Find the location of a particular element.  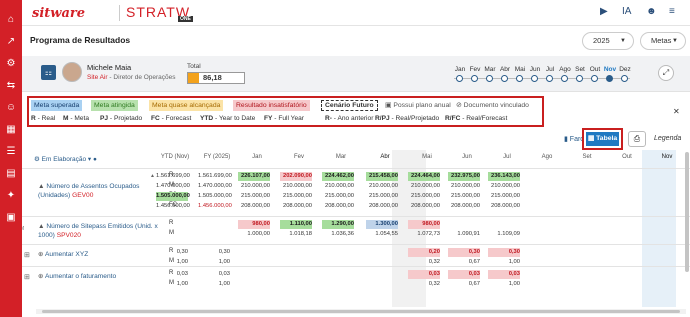

timeline-dot-mai is located at coordinates (519, 78).